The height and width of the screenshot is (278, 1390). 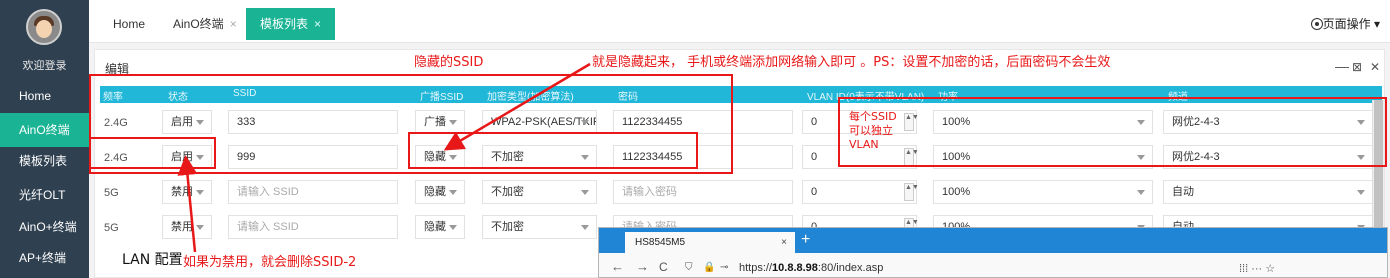 I want to click on browser-toolbar-icons: ⁞⁞⁞ ··· ☆, so click(x=1257, y=268).